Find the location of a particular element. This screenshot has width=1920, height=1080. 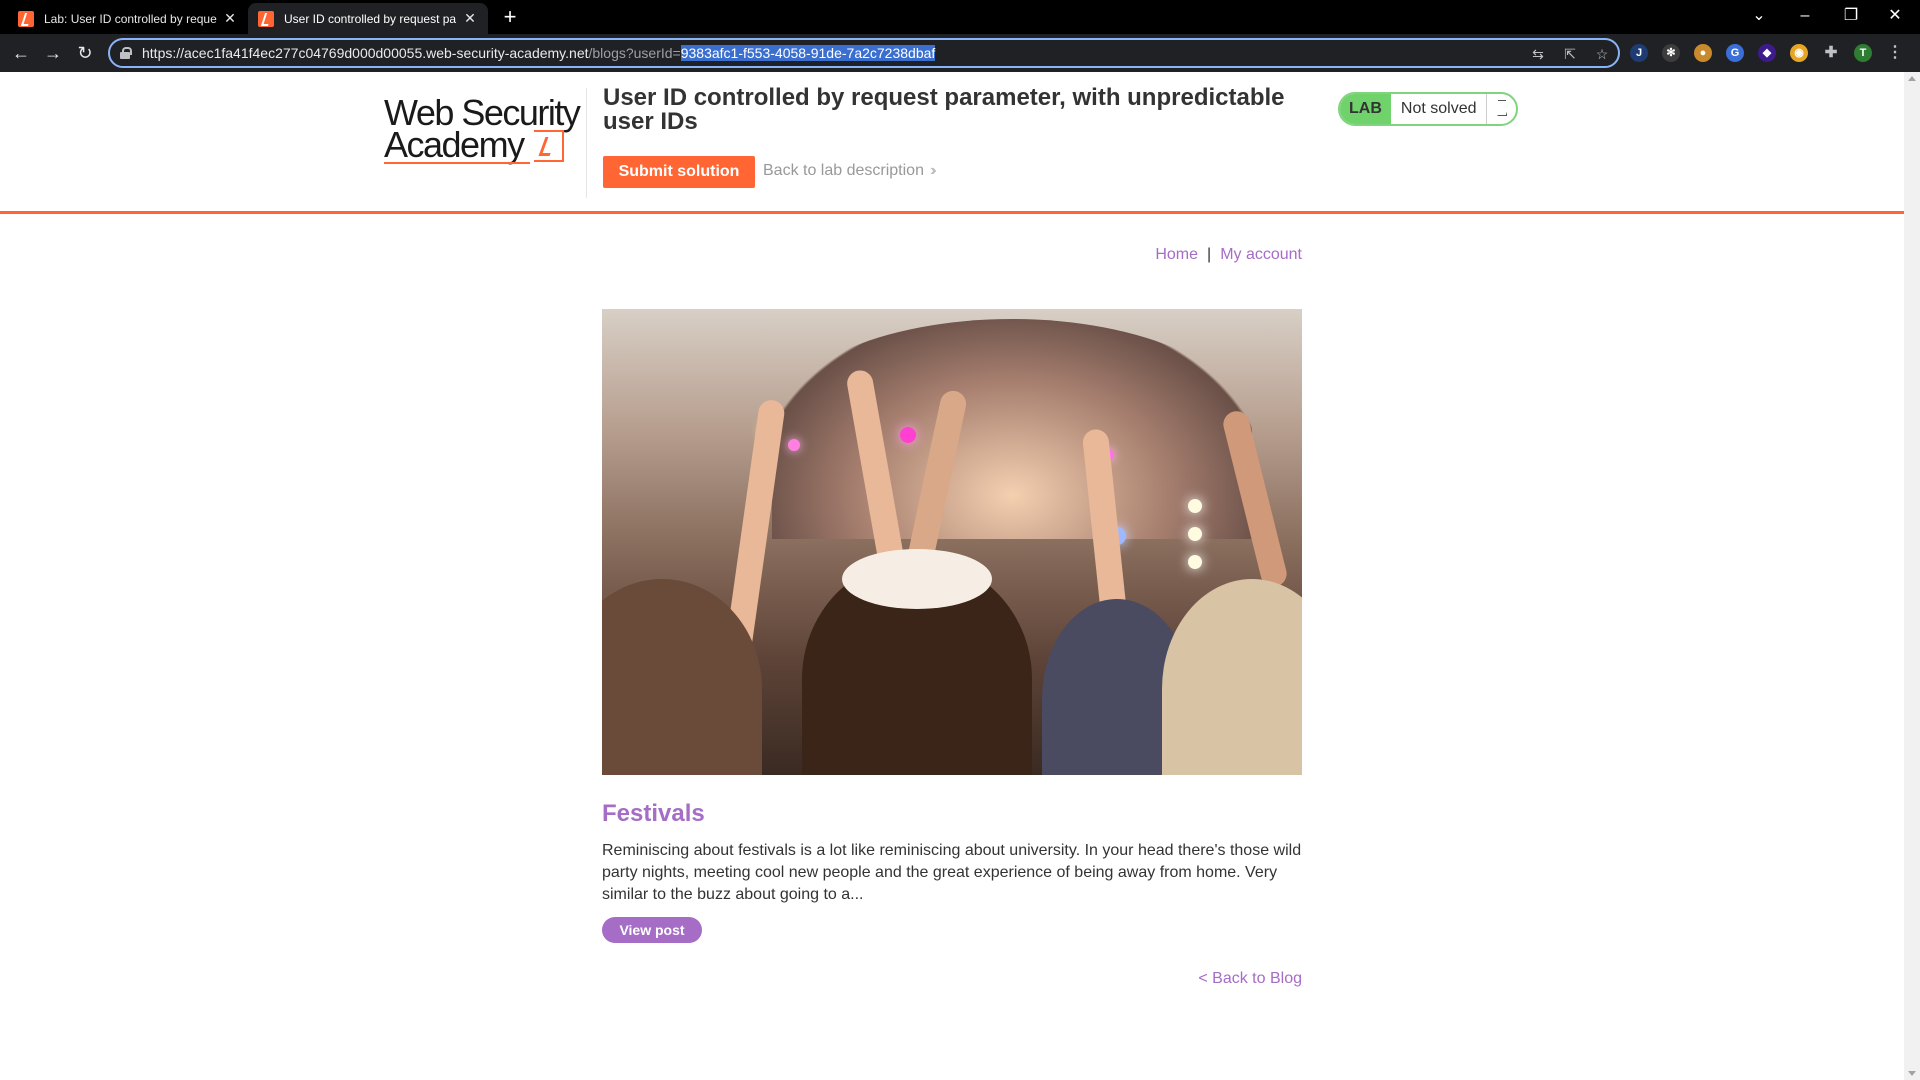

lock-icon is located at coordinates (126, 53).